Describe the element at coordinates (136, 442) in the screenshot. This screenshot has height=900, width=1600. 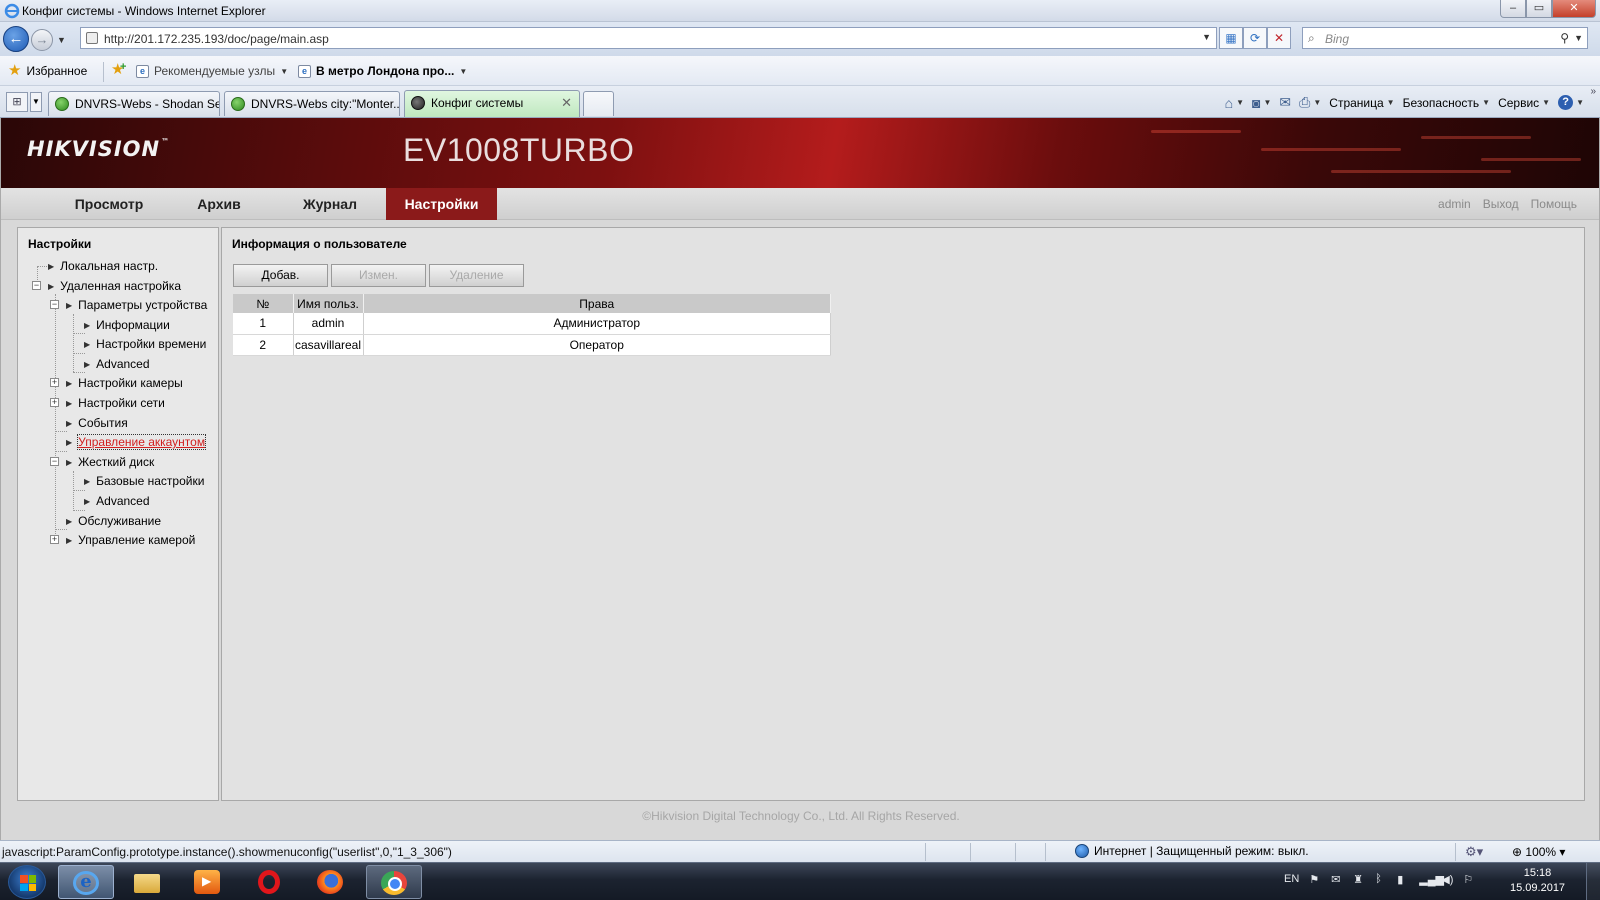
I see `tree-item-account-management: ▶ Управление аккаунтом` at that location.